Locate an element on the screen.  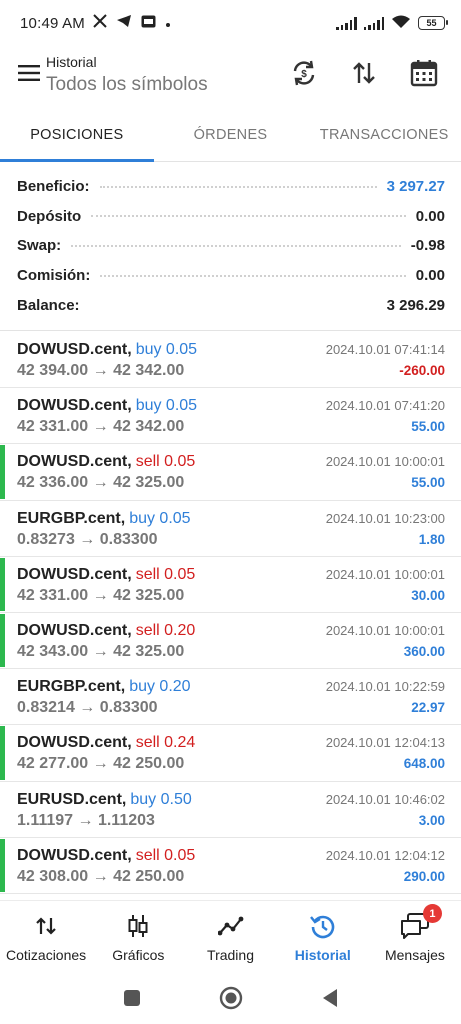
trade-prices: 1.11197 → 1.11203 is located at coordinates (86, 820).